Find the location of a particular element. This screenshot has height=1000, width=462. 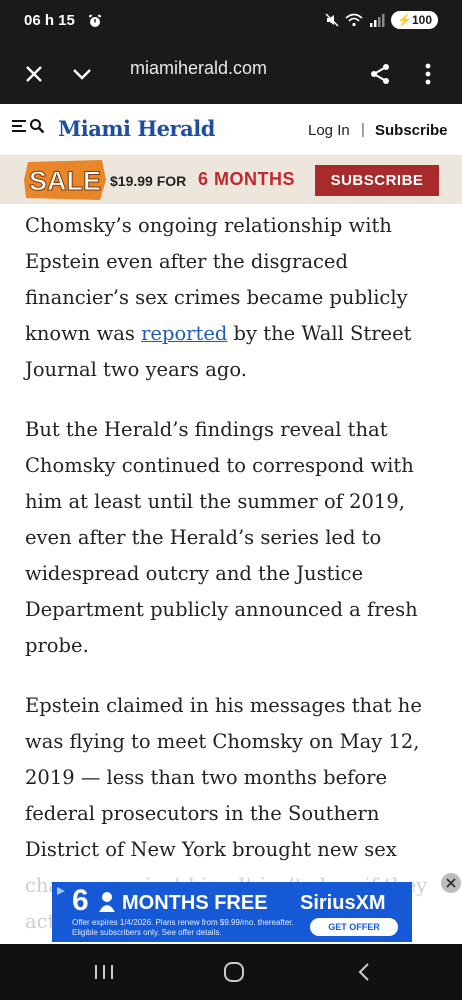

promo-months: 6 MONTHS is located at coordinates (247, 179).